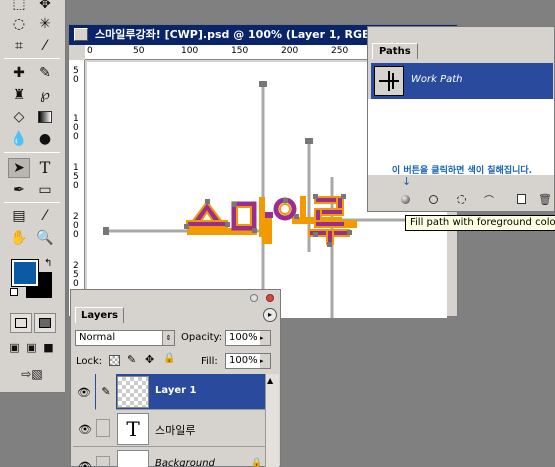 Image resolution: width=555 pixels, height=467 pixels. Describe the element at coordinates (131, 359) in the screenshot. I see `lock-brush-icon: ✎` at that location.